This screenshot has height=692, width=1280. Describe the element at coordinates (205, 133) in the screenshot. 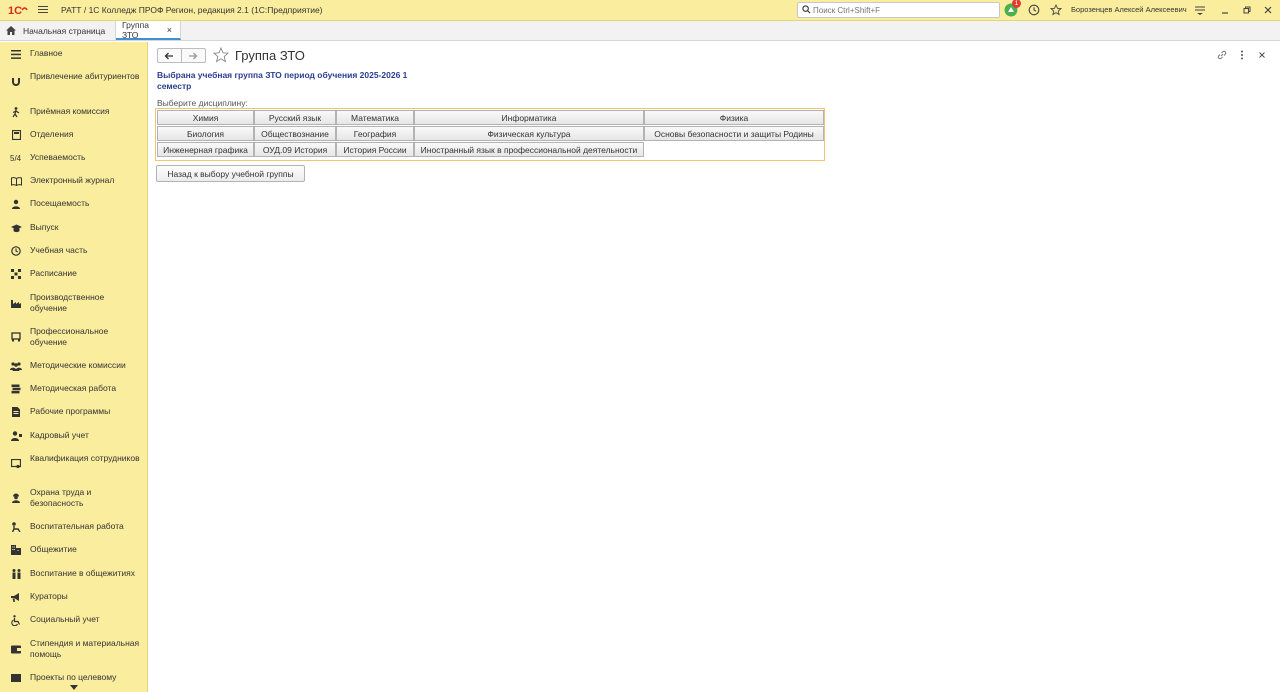

I see `discipline-button: Биология` at that location.